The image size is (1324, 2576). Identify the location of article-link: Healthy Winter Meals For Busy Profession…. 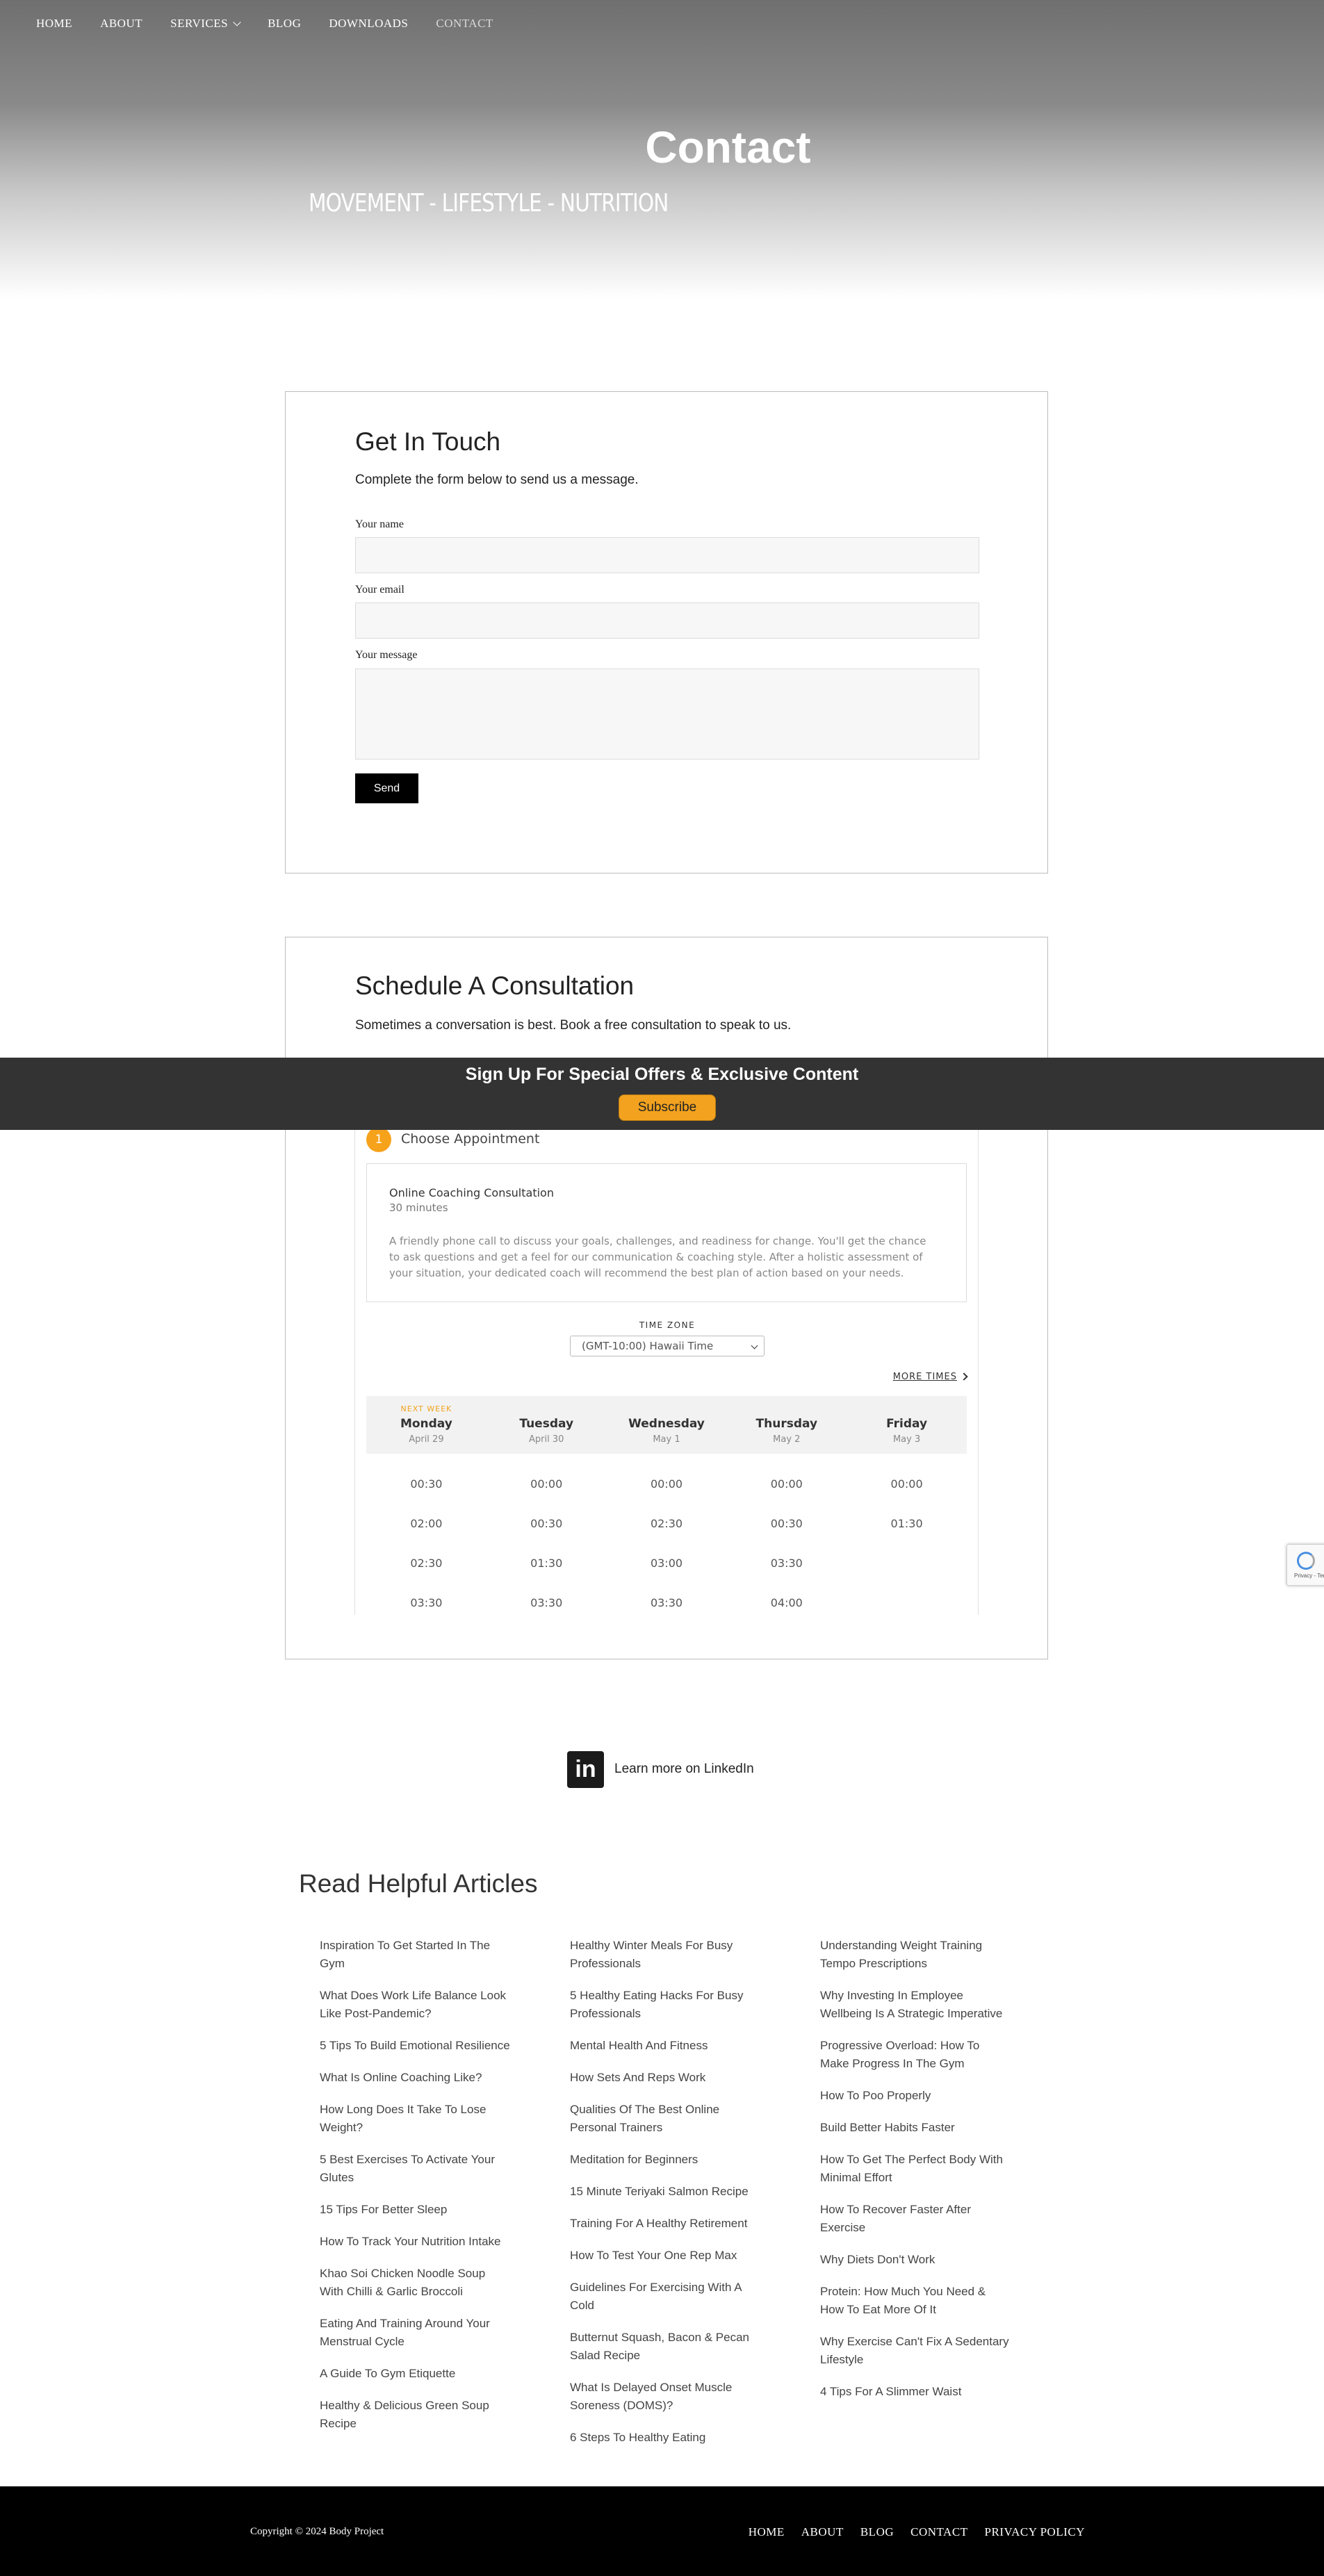
(665, 1955).